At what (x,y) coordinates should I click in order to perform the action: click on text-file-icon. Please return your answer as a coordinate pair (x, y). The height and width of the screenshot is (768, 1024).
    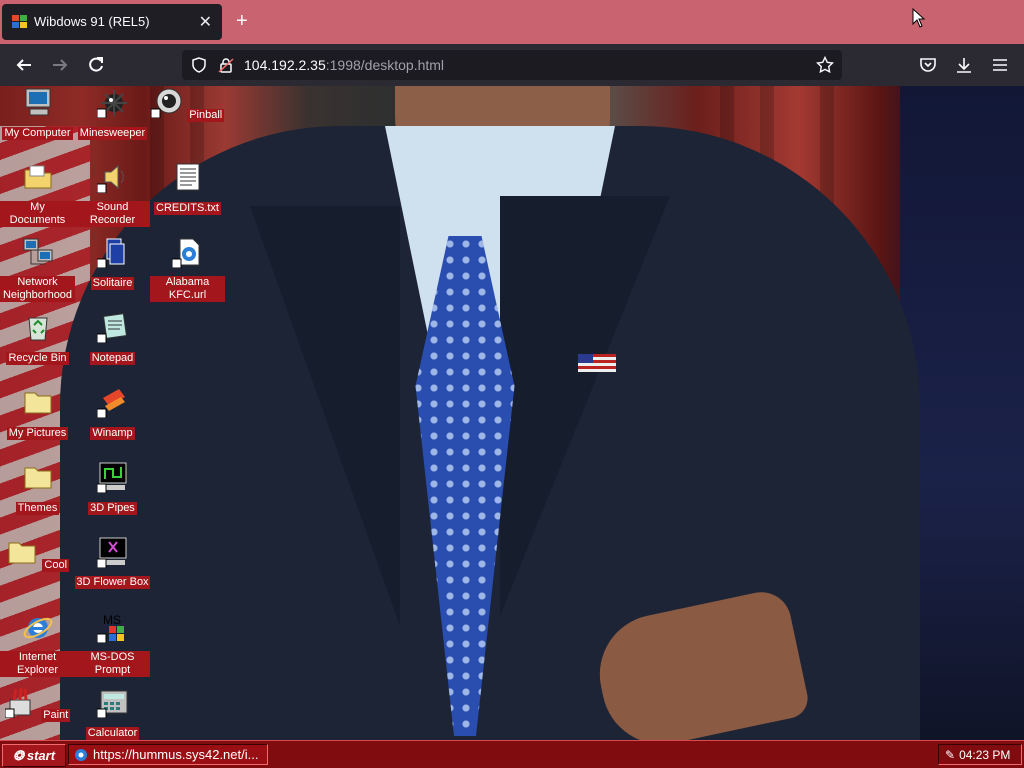
    Looking at the image, I should click on (187, 177).